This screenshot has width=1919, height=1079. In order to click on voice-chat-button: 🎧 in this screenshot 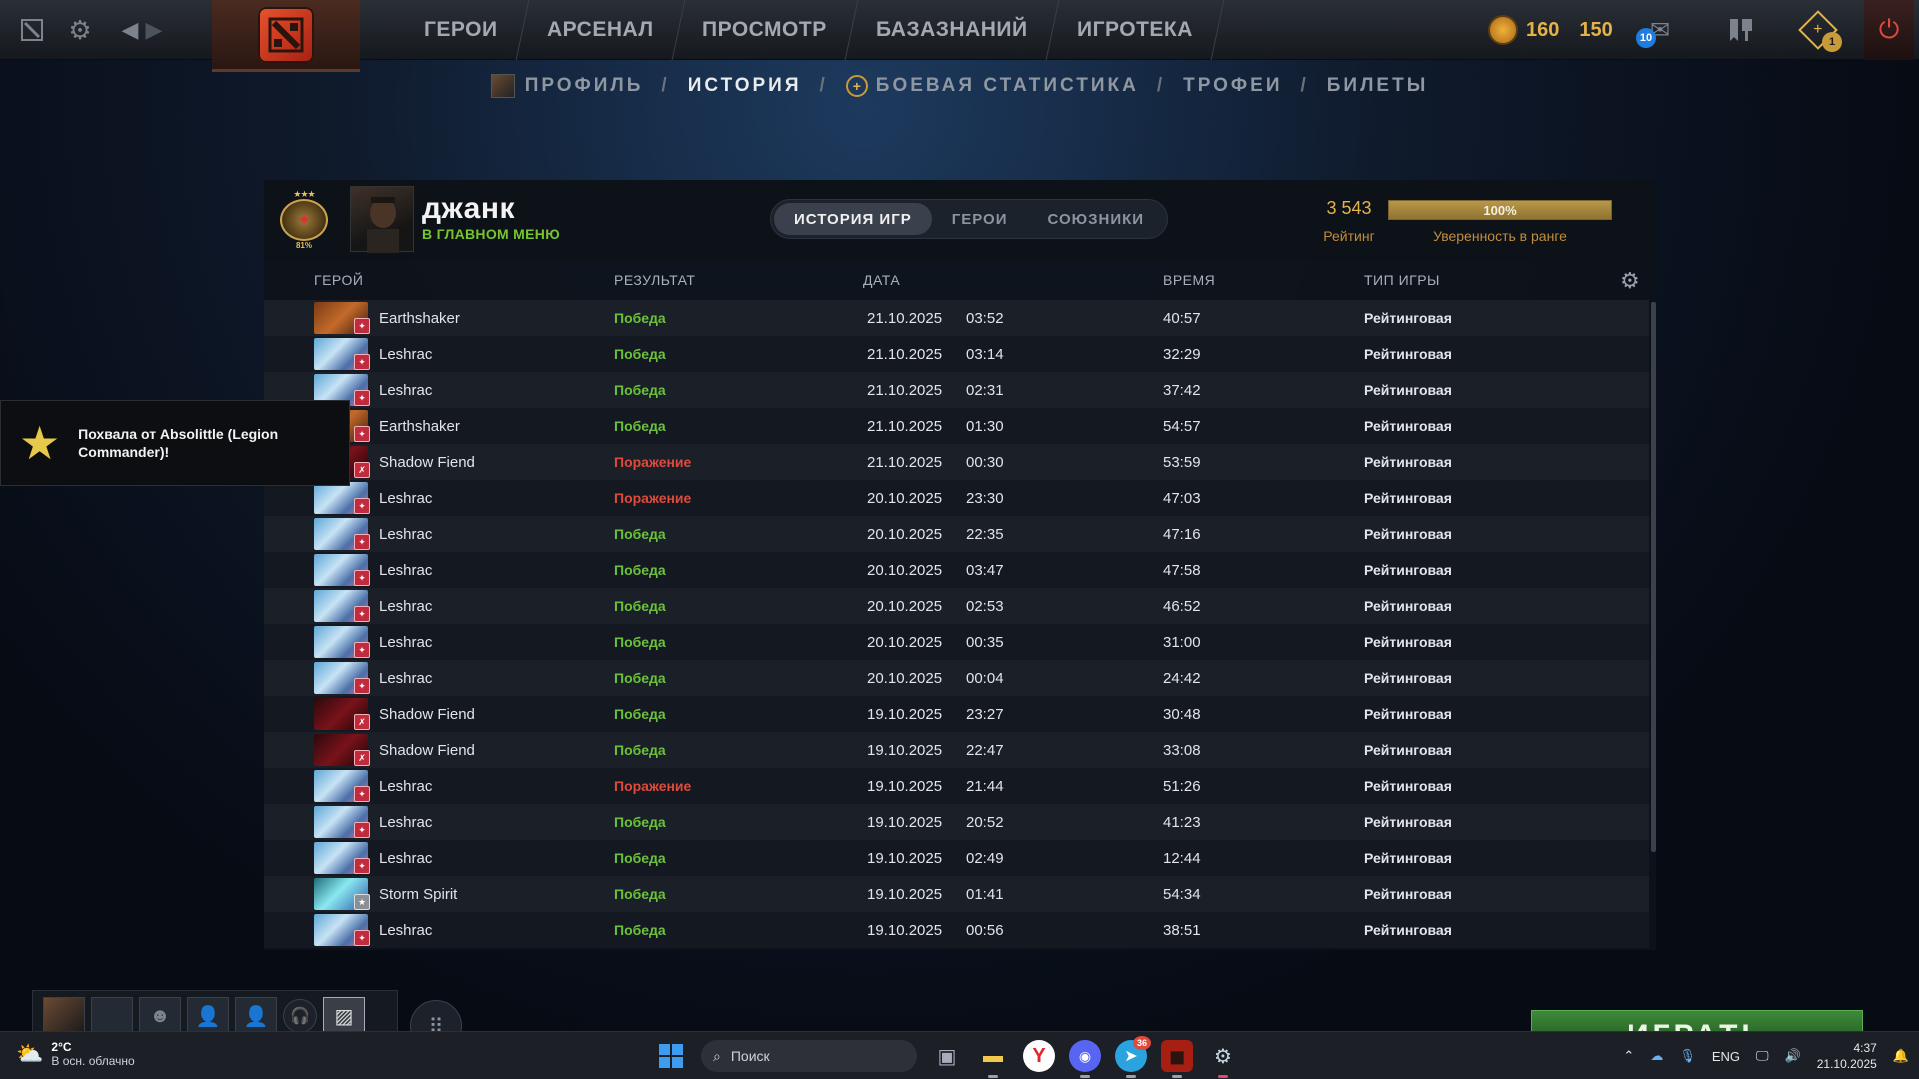, I will do `click(300, 1016)`.